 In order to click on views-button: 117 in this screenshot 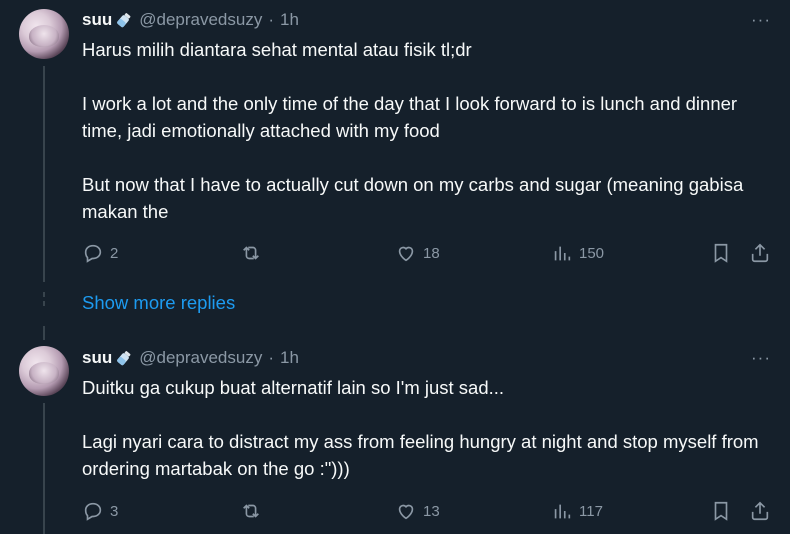, I will do `click(577, 511)`.